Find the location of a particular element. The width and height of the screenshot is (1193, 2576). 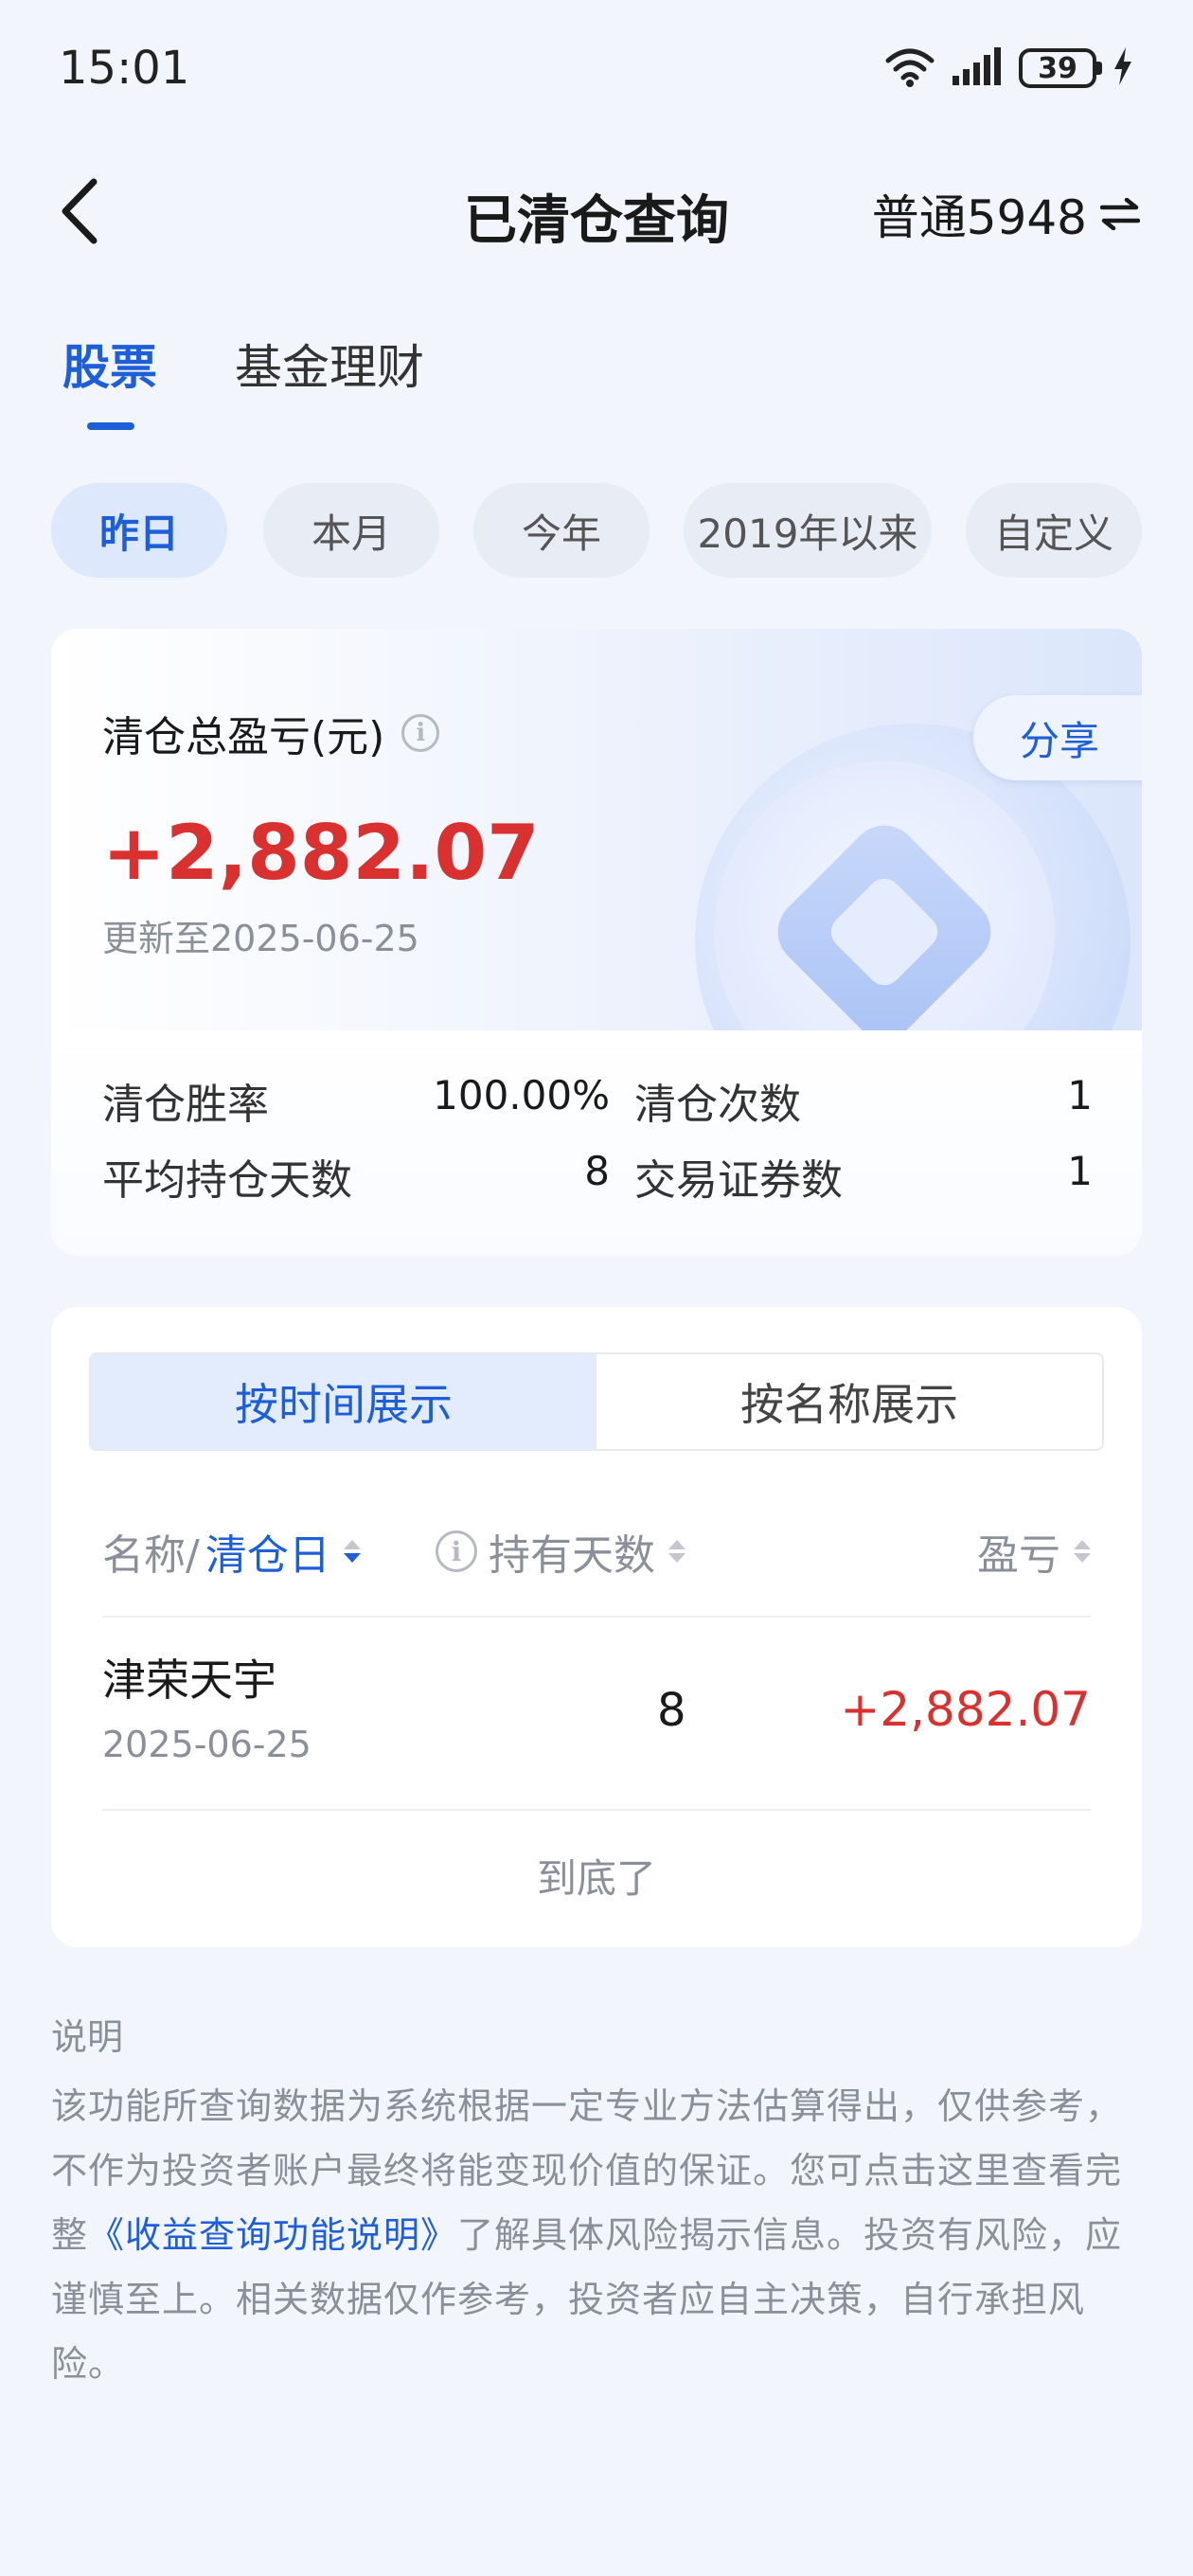

tab-indicator is located at coordinates (110, 426).